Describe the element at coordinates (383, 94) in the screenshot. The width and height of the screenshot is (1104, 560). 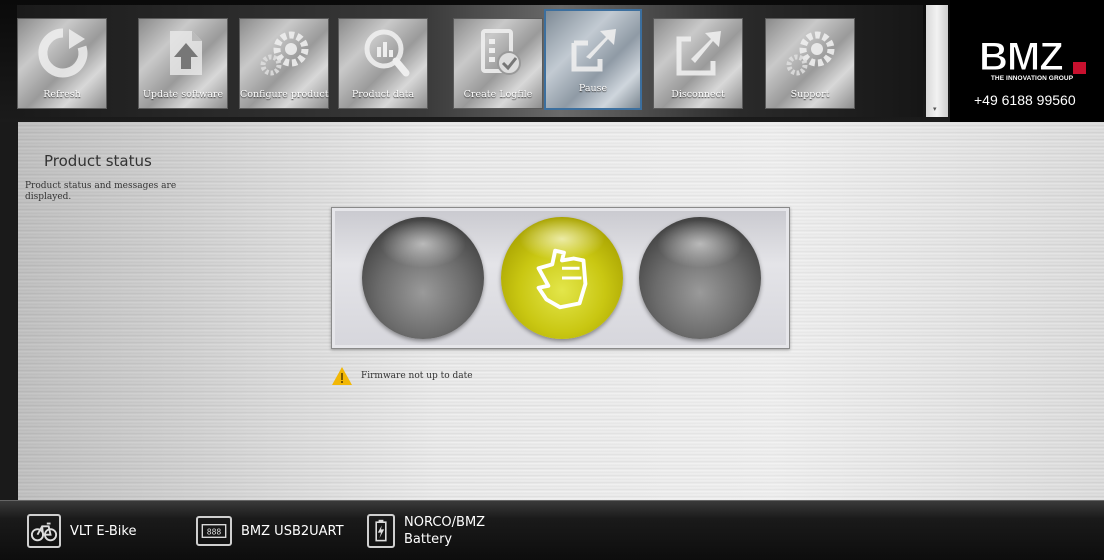
I see `product-data-label: Product data` at that location.